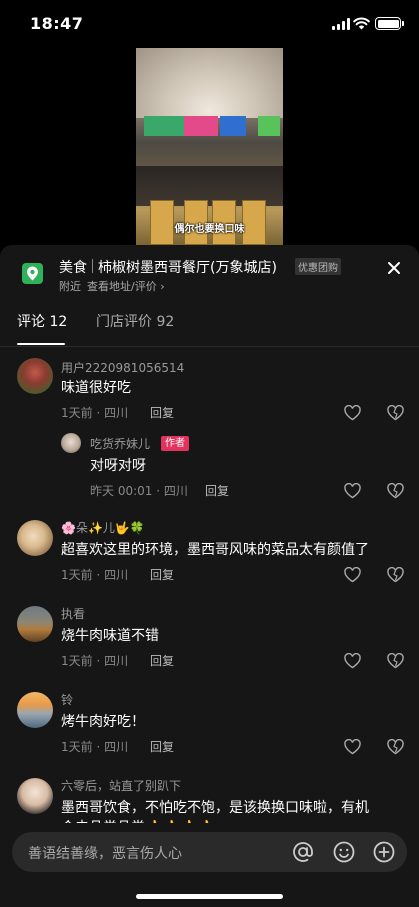  I want to click on tab-store-reviews: 门店评价 92, so click(135, 321).